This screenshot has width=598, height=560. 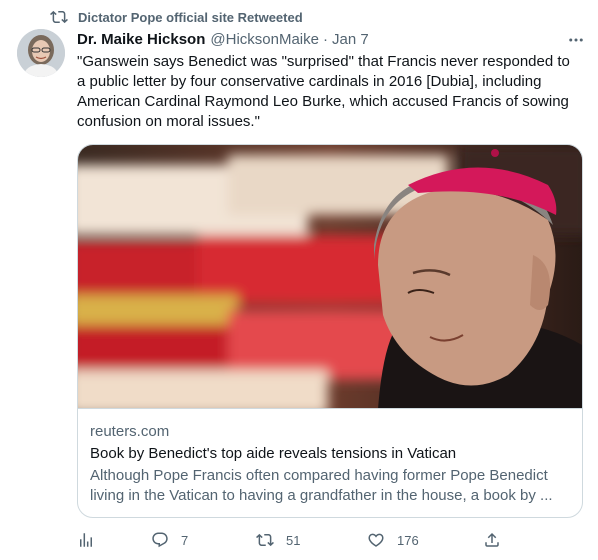 I want to click on reply-count: 7, so click(x=185, y=540).